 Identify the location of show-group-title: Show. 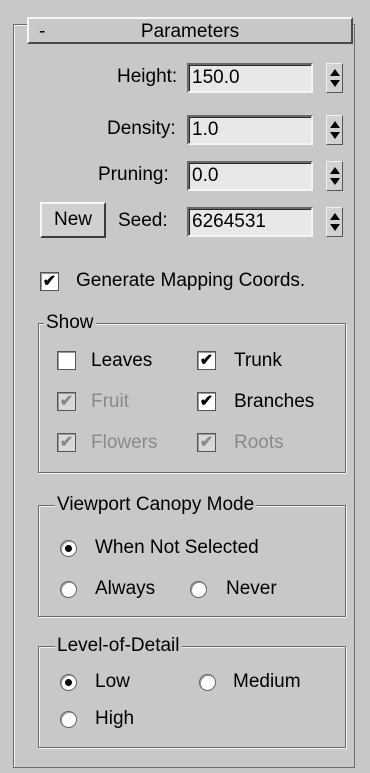
(70, 323).